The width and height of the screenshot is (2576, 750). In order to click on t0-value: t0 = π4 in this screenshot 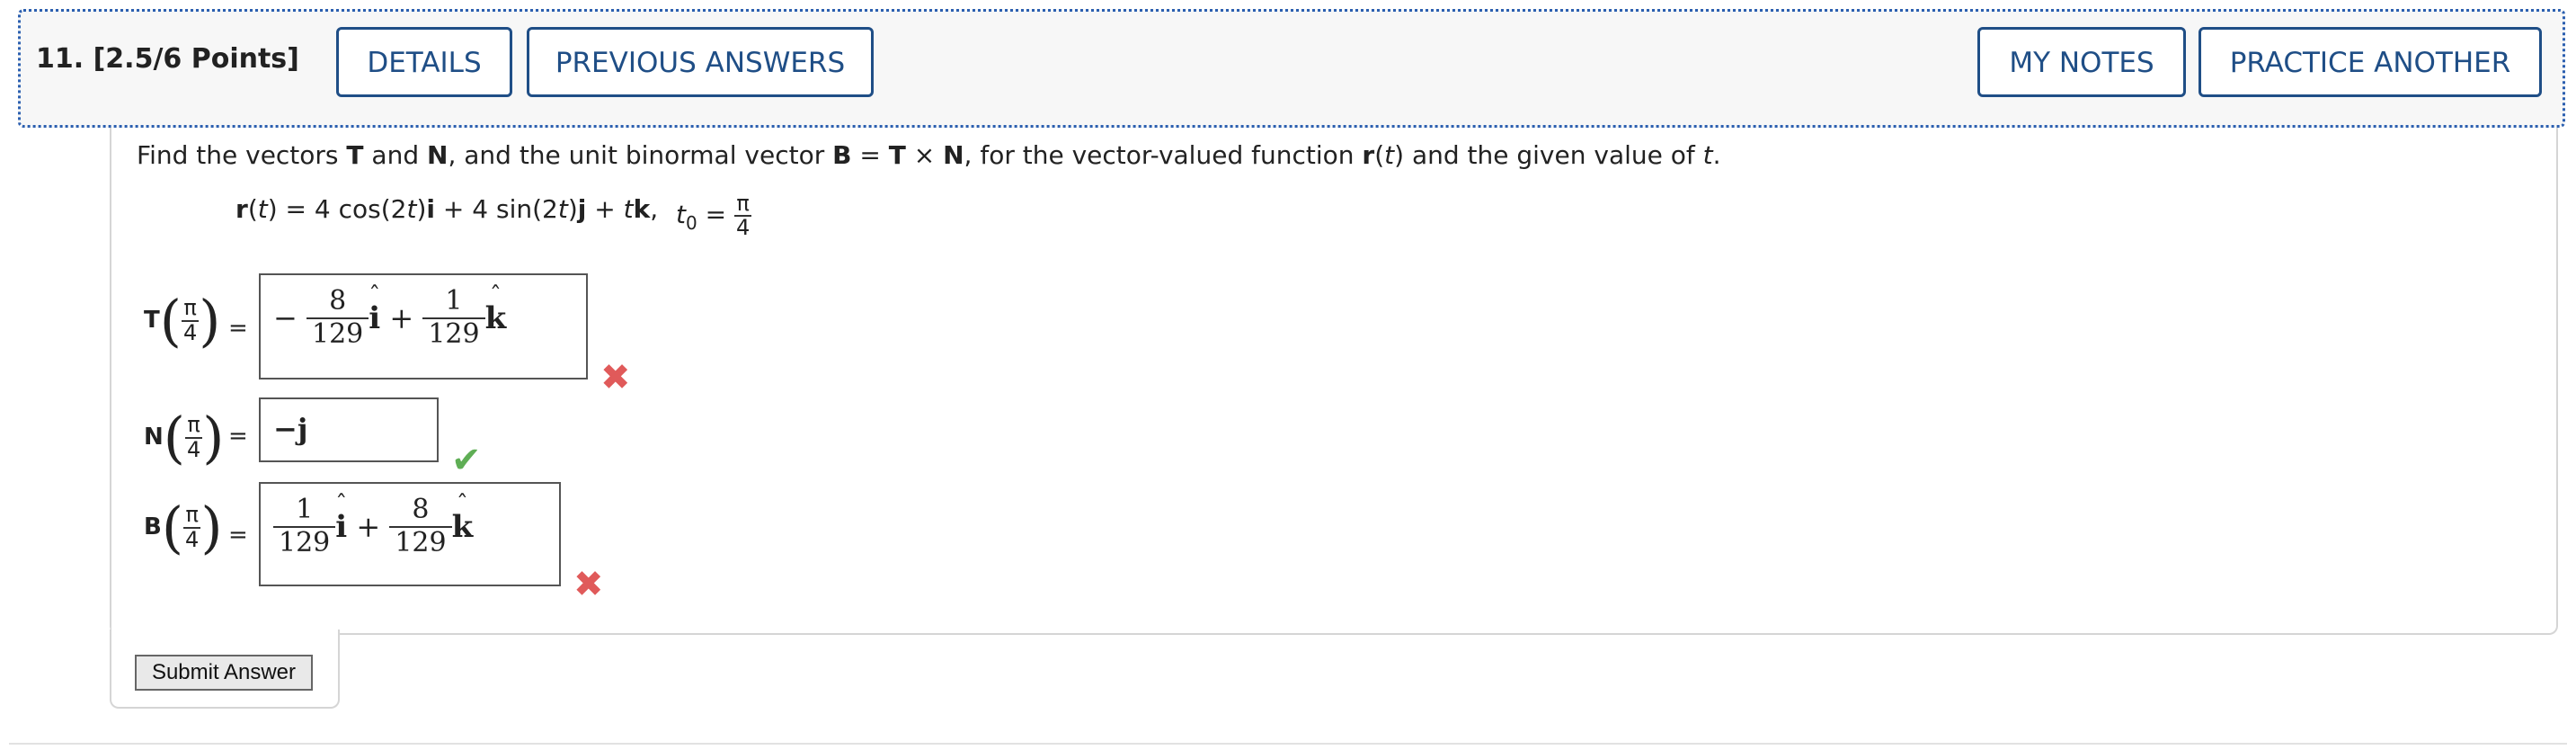, I will do `click(714, 216)`.